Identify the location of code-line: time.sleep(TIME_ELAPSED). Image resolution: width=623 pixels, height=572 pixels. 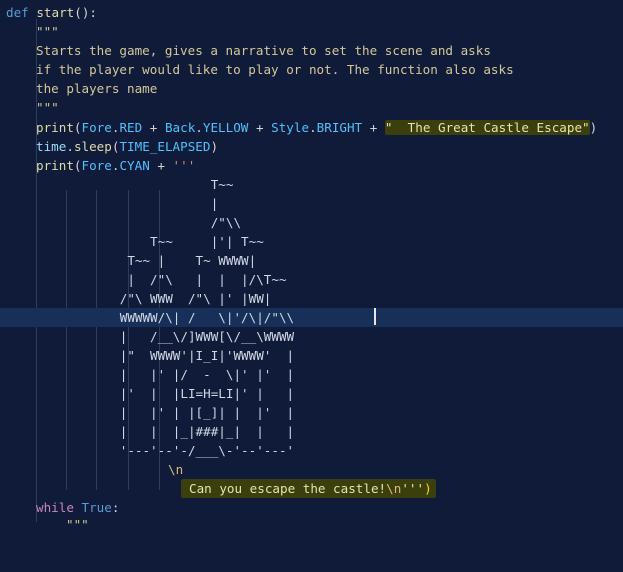
(311, 146).